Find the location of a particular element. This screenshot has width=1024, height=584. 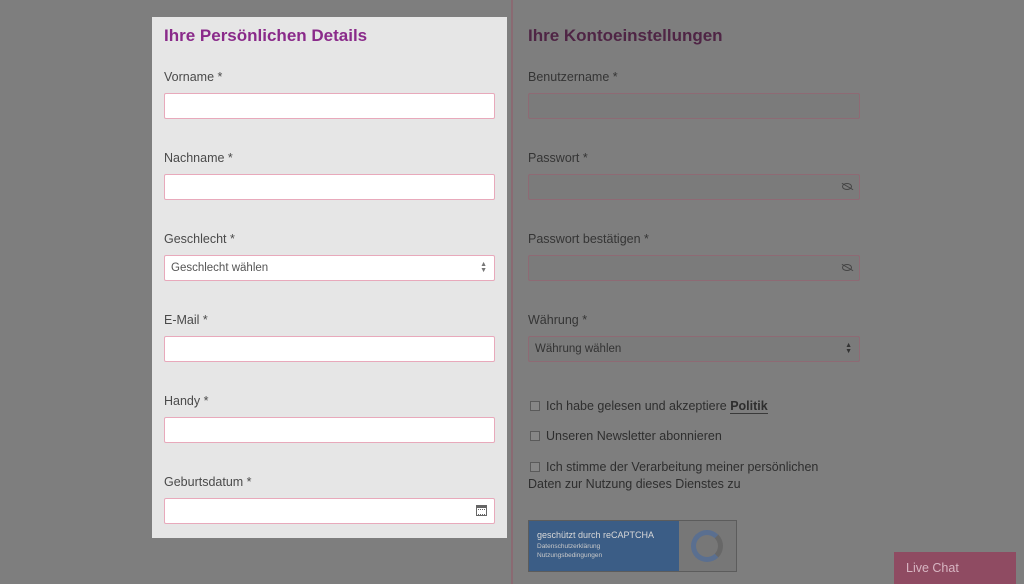

birthdate-label: Geburtsdatum * is located at coordinates (208, 482).